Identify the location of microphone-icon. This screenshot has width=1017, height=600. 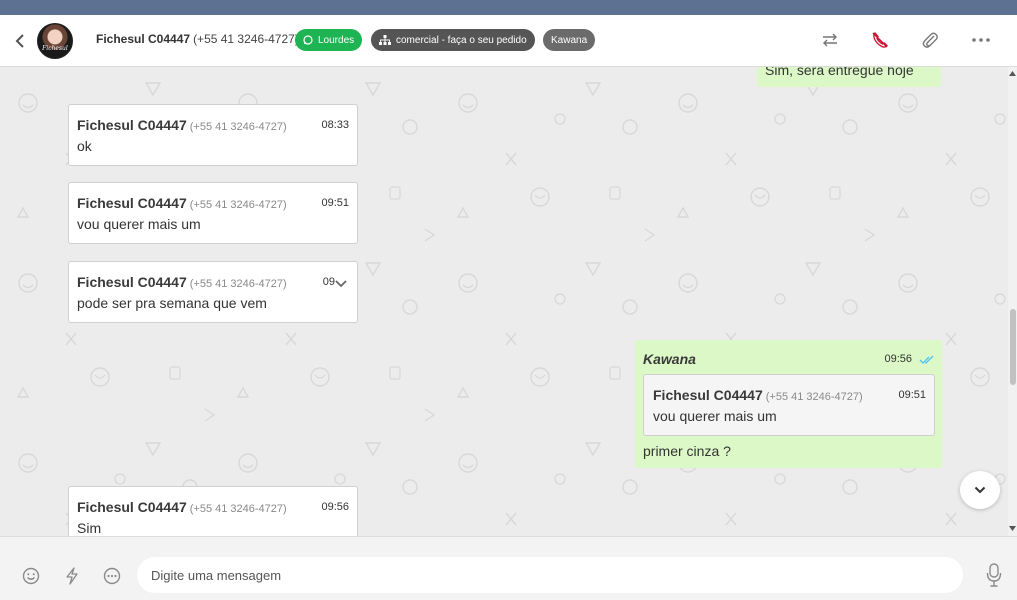
(994, 575).